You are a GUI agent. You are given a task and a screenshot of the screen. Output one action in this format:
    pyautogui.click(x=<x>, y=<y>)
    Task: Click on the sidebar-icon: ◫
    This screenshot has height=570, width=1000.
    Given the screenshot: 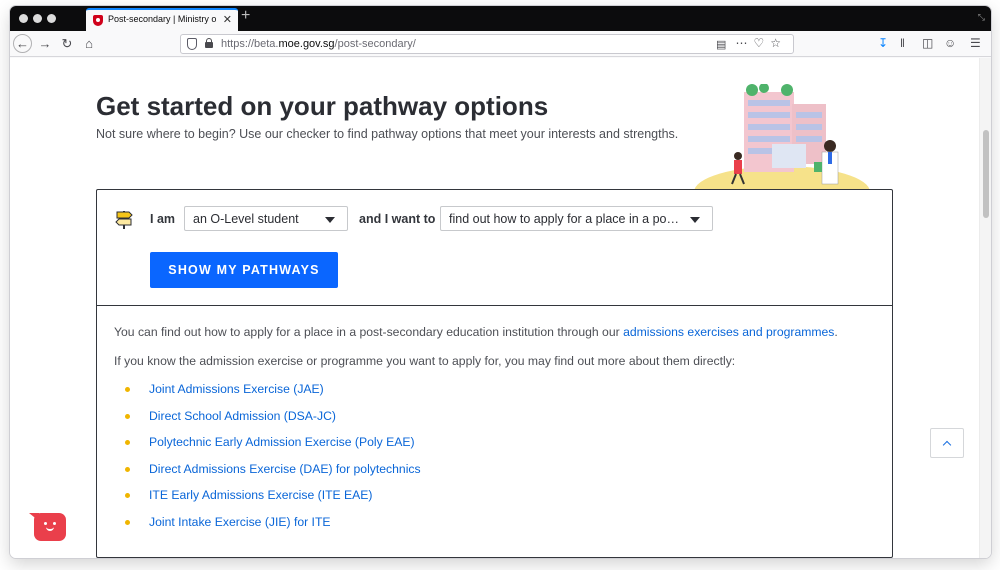 What is the action you would take?
    pyautogui.click(x=927, y=43)
    